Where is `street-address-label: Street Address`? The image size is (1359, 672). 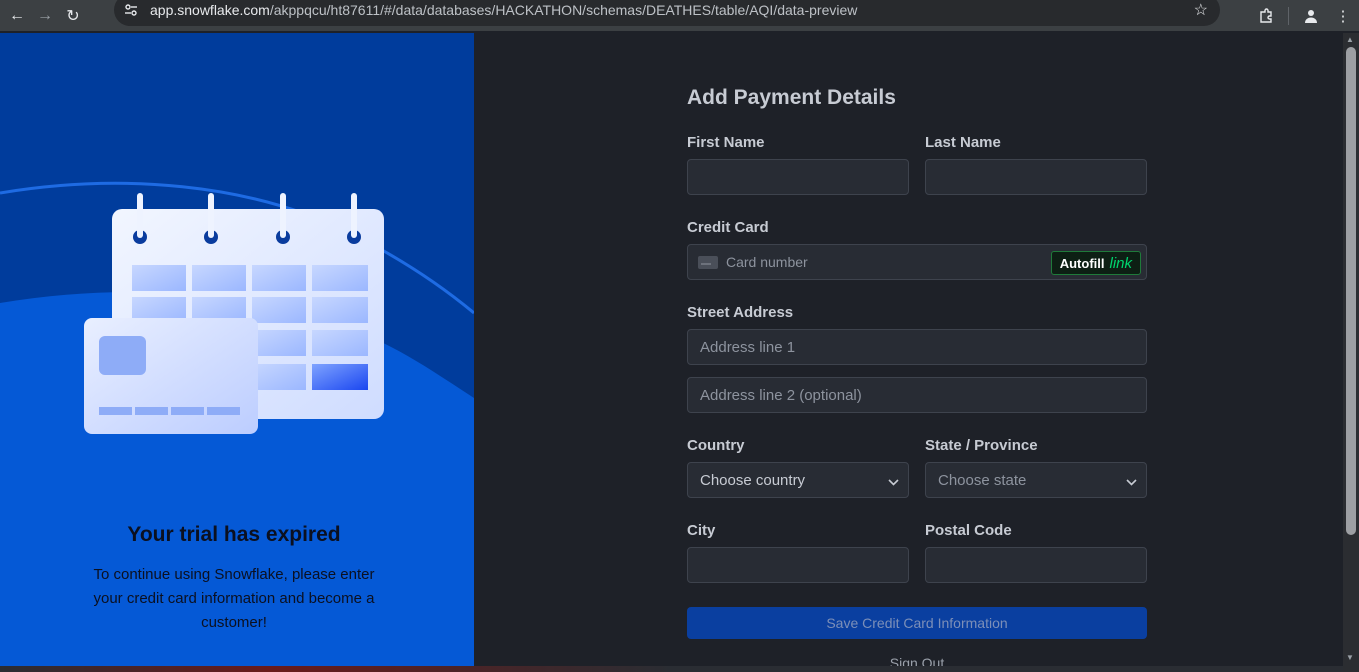
street-address-label: Street Address is located at coordinates (740, 312).